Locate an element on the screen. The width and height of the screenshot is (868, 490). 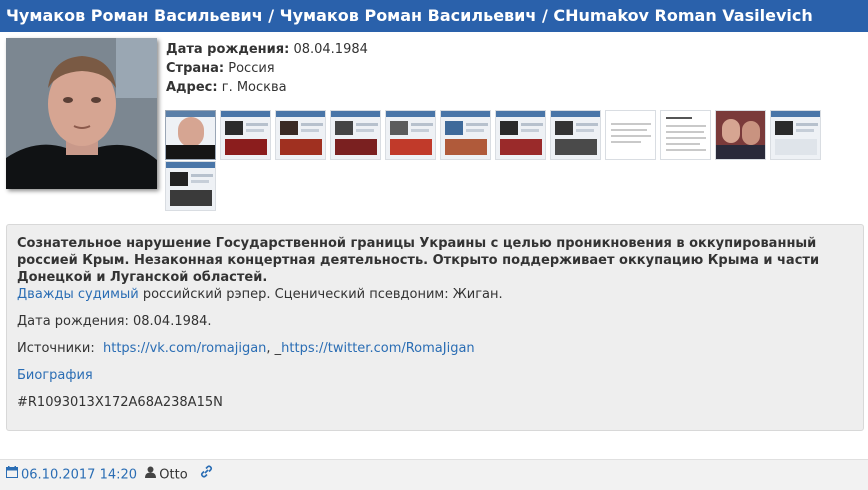
link-icon is located at coordinates (206, 475).